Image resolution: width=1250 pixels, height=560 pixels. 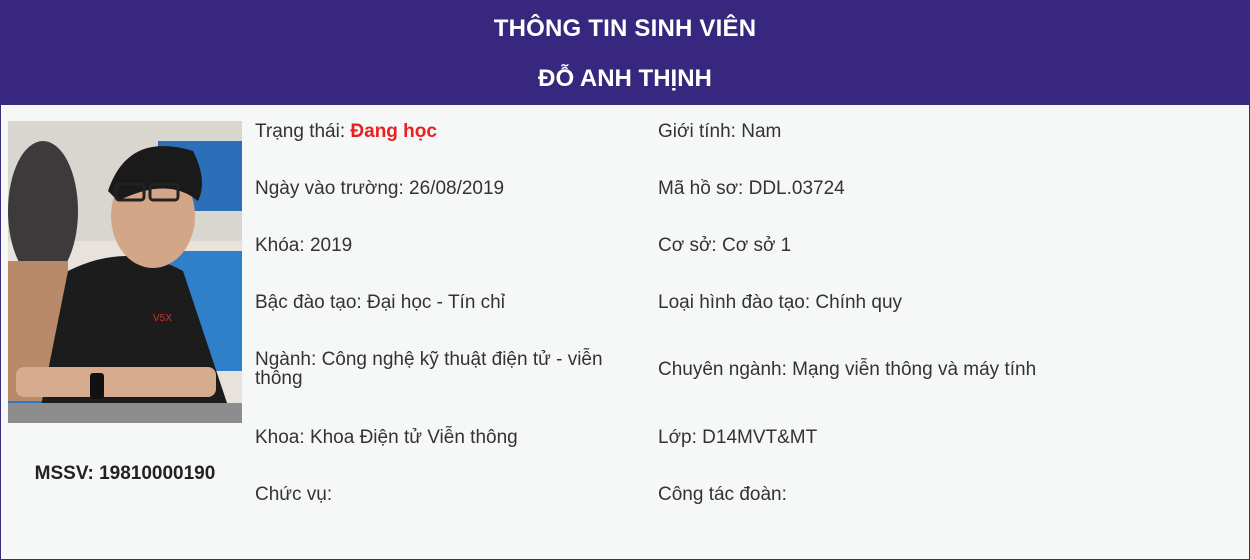 What do you see at coordinates (280, 245) in the screenshot?
I see `field-course-label: Khóa:` at bounding box center [280, 245].